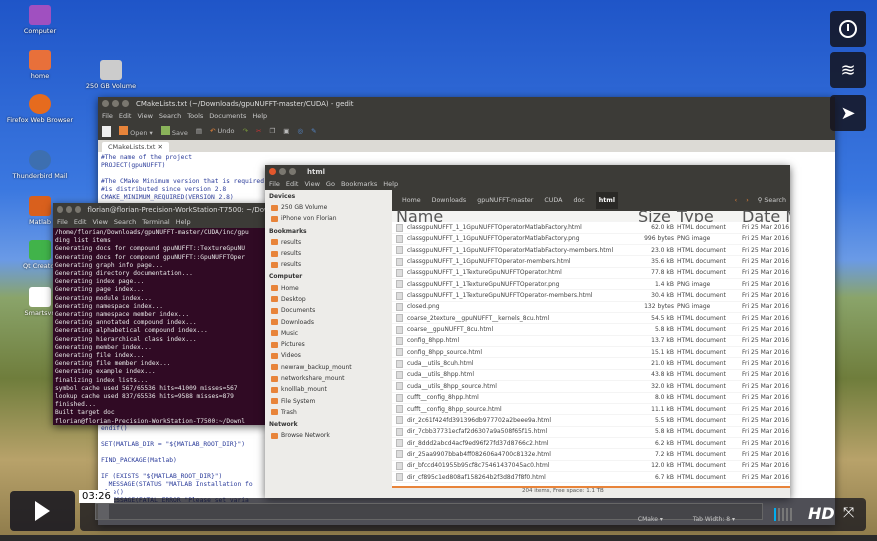 Image resolution: width=877 pixels, height=541 pixels. I want to click on sidebar-item: Documents, so click(328, 310).